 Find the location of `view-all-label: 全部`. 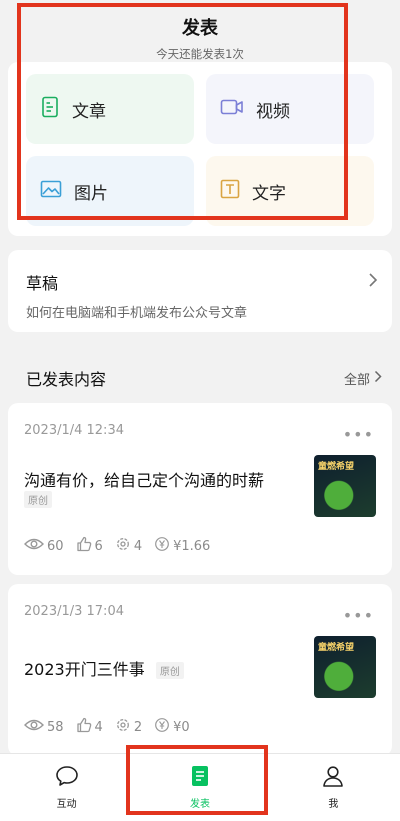

view-all-label: 全部 is located at coordinates (356, 380).